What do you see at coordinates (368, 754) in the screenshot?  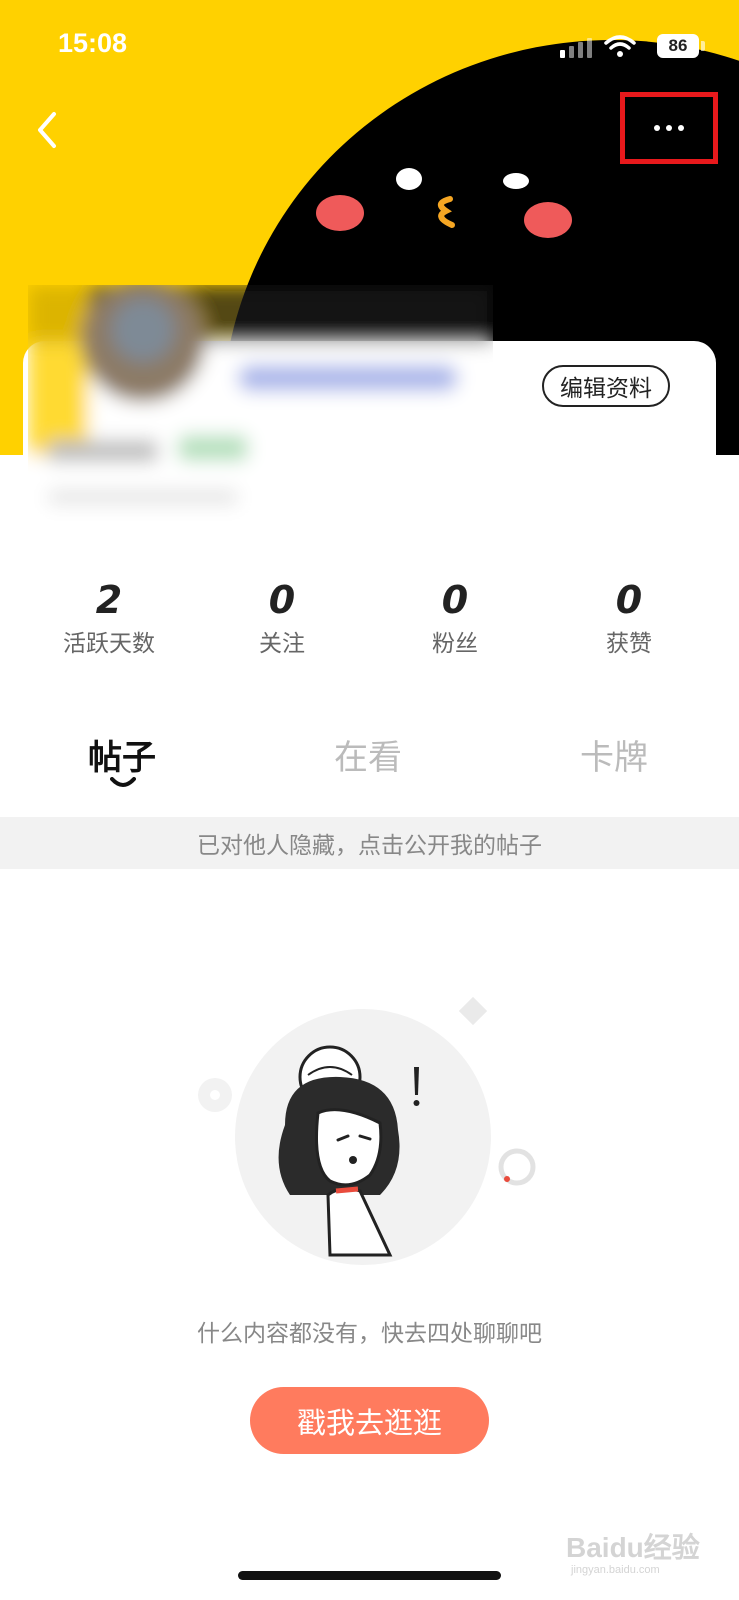 I see `tab-watching: 在看` at bounding box center [368, 754].